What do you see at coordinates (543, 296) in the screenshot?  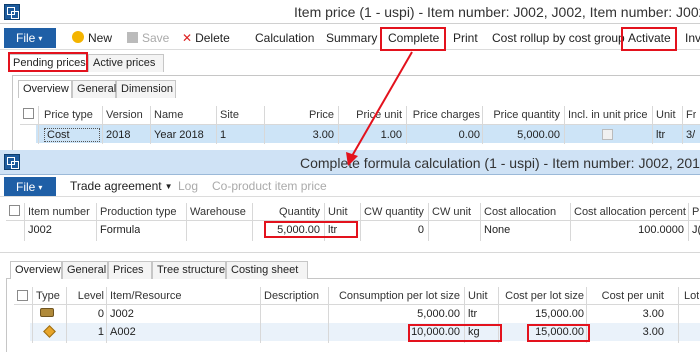 I see `col-cost-per-lot: Cost per lot size` at bounding box center [543, 296].